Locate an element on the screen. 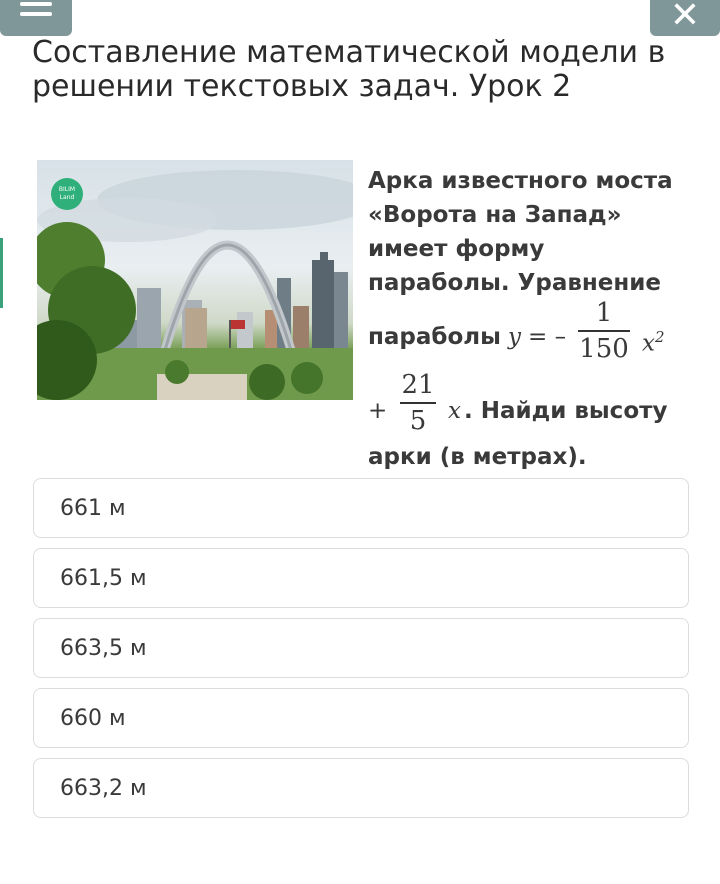 The height and width of the screenshot is (884, 720). answer-option: 661 м is located at coordinates (361, 508).